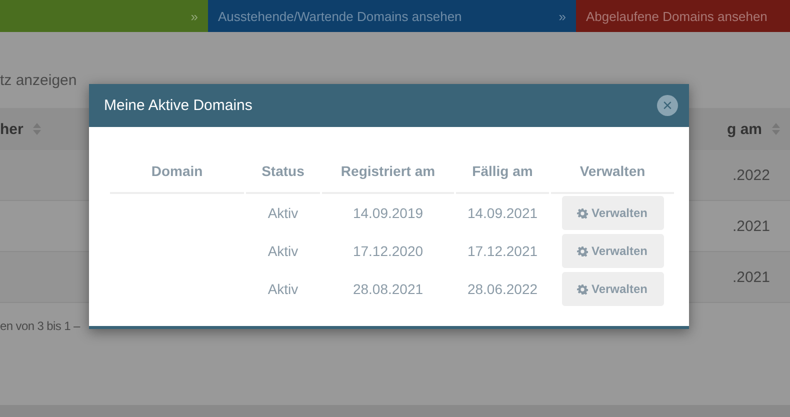 The image size is (790, 417). I want to click on nav-tile: Ausstehende/Wartende Domains ansehen », so click(392, 16).